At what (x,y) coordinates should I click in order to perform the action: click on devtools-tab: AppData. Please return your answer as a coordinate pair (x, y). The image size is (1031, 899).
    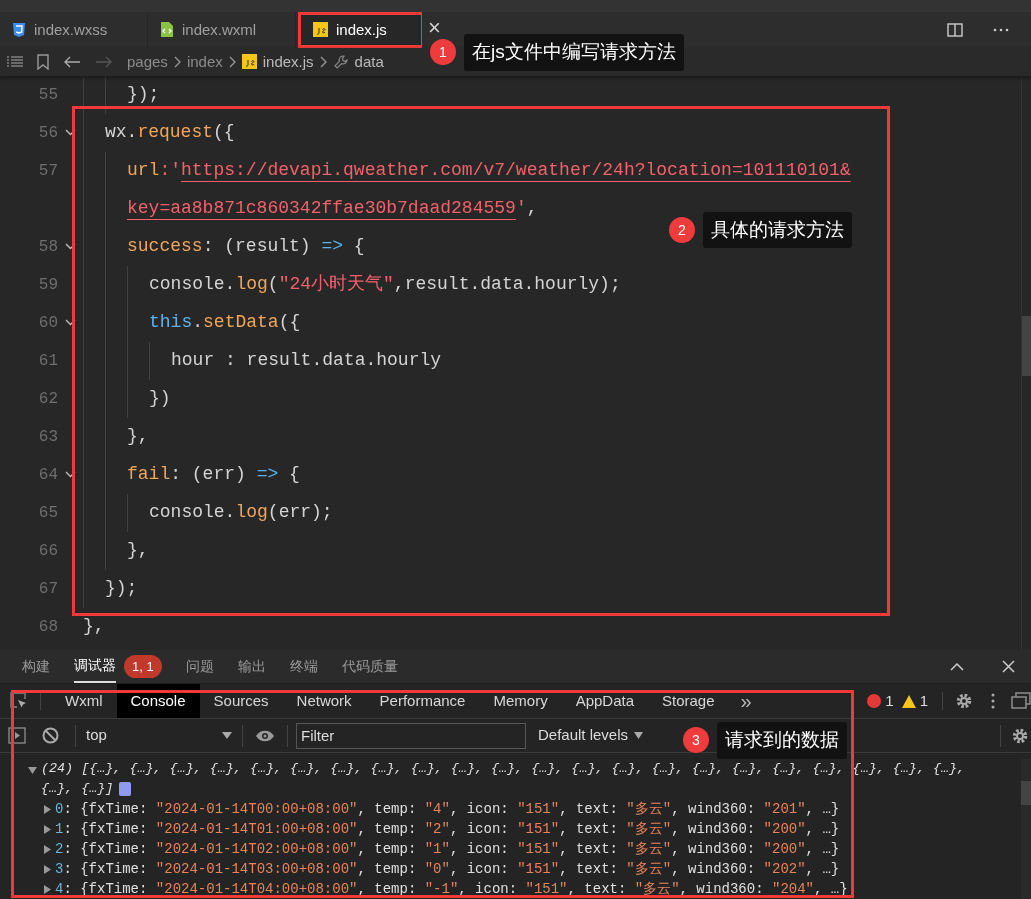
    Looking at the image, I should click on (604, 701).